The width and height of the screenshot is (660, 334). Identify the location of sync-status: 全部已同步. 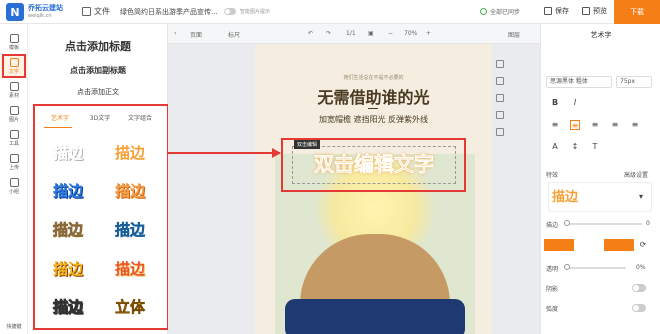
(500, 11).